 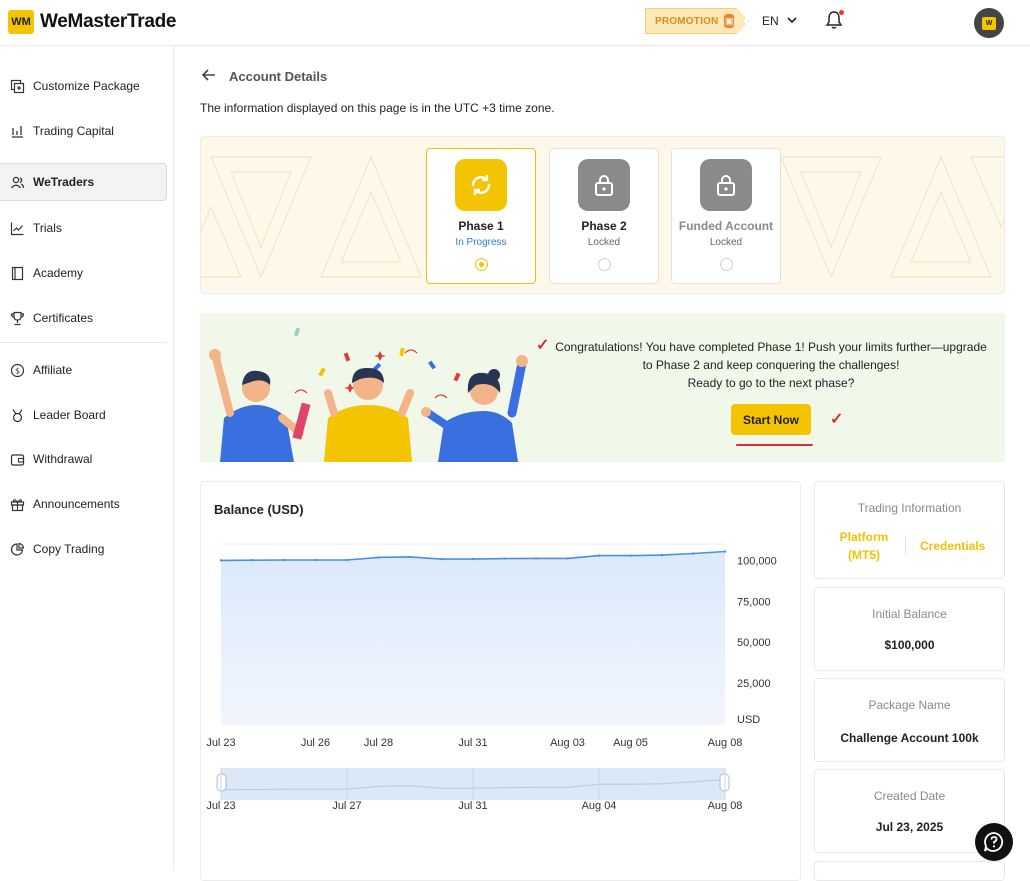 I want to click on sidebar-item-copy-trading: Copy Trading, so click(x=83, y=549).